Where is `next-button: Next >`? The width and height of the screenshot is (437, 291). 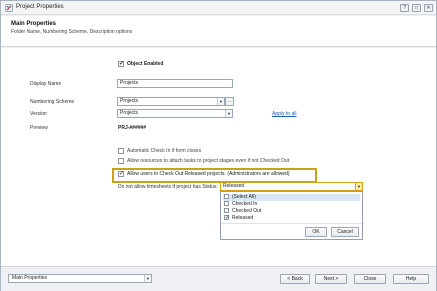
next-button: Next > is located at coordinates (331, 279).